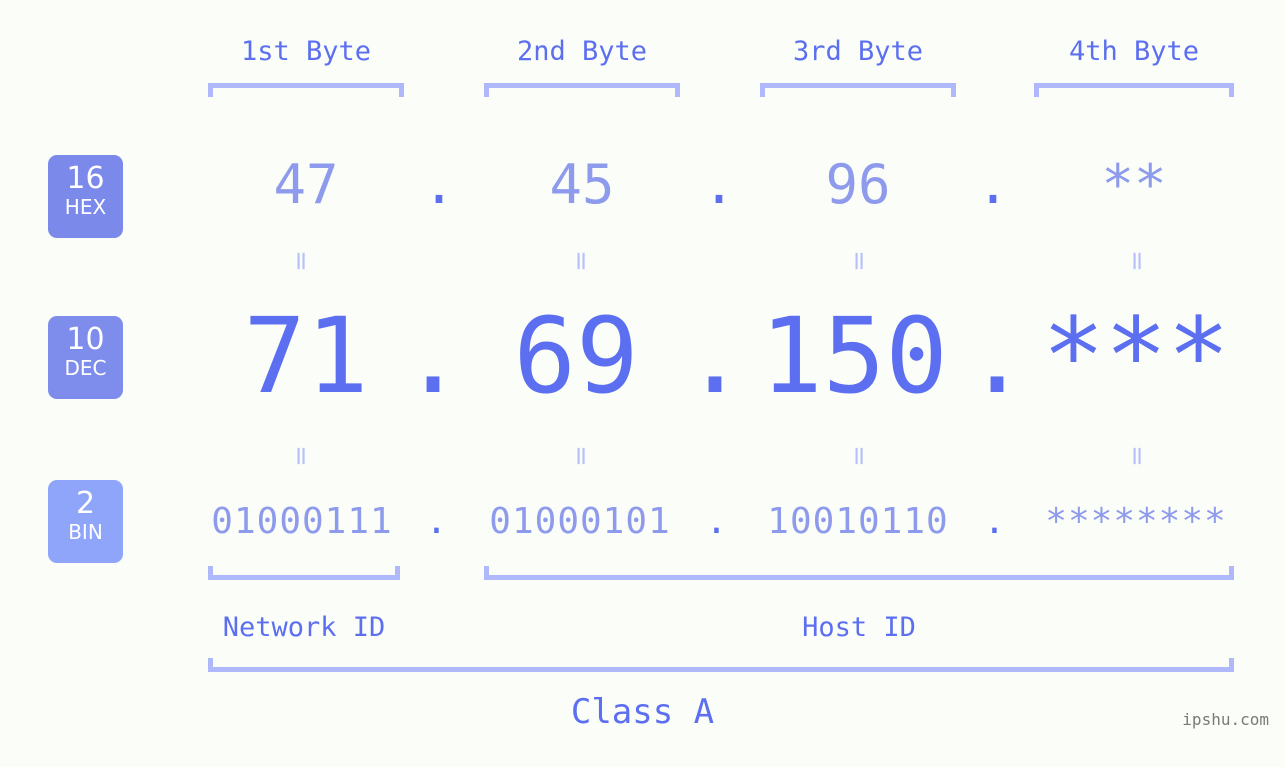 This screenshot has width=1285, height=767. I want to click on base-badge-bin: 2 BIN, so click(85, 521).